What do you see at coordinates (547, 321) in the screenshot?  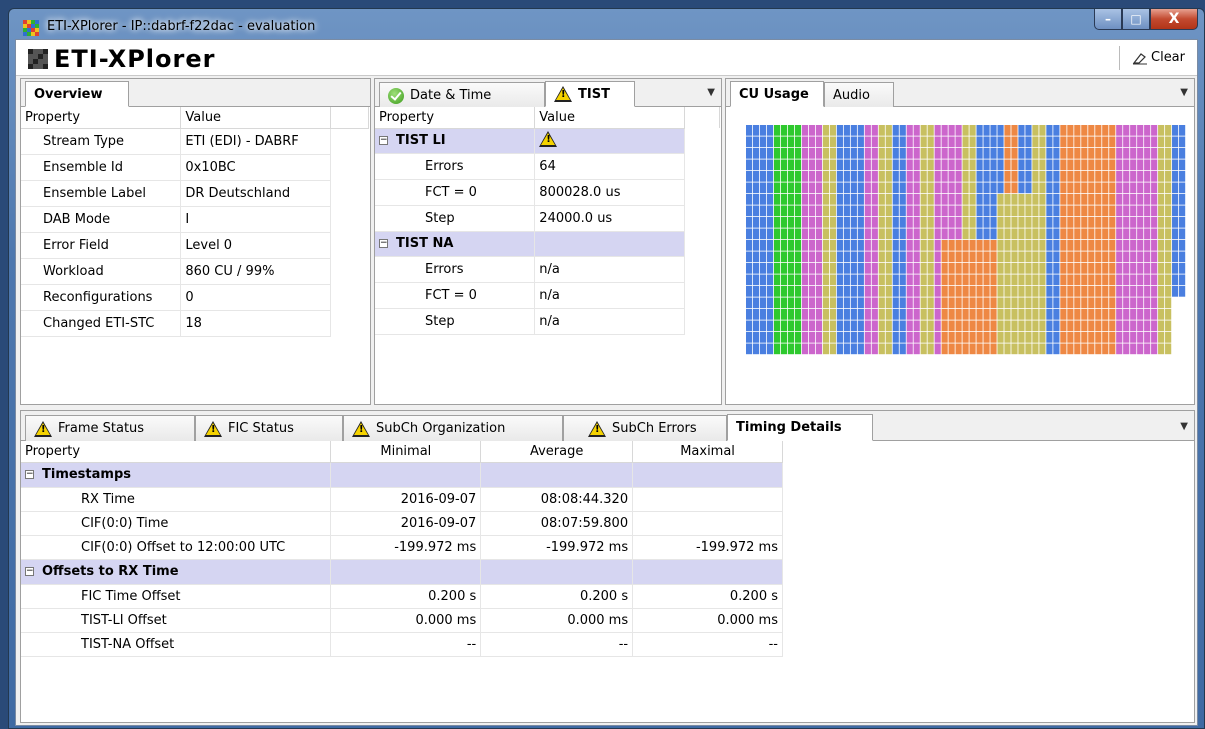 I see `table-row: Step n/a` at bounding box center [547, 321].